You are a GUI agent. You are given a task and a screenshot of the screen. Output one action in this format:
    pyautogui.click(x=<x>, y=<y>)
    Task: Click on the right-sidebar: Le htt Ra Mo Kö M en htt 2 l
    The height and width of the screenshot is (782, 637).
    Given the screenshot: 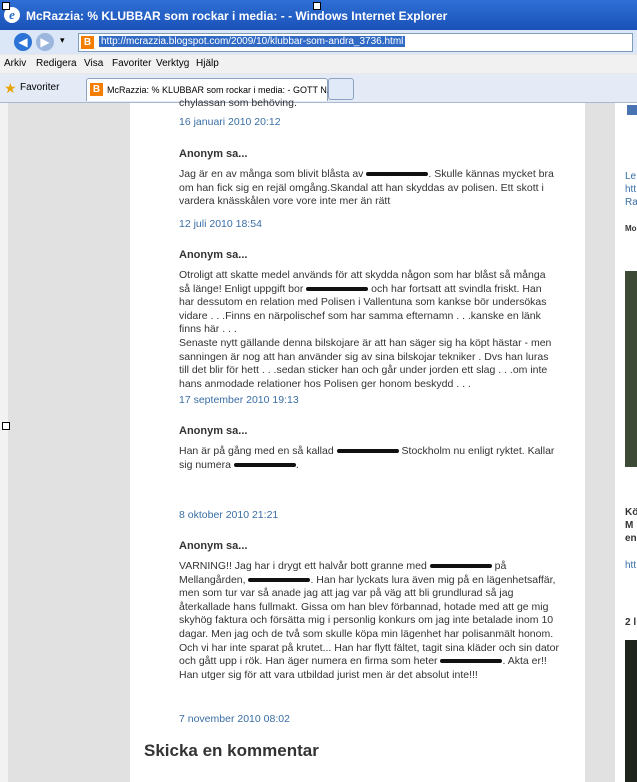 What is the action you would take?
    pyautogui.click(x=626, y=442)
    